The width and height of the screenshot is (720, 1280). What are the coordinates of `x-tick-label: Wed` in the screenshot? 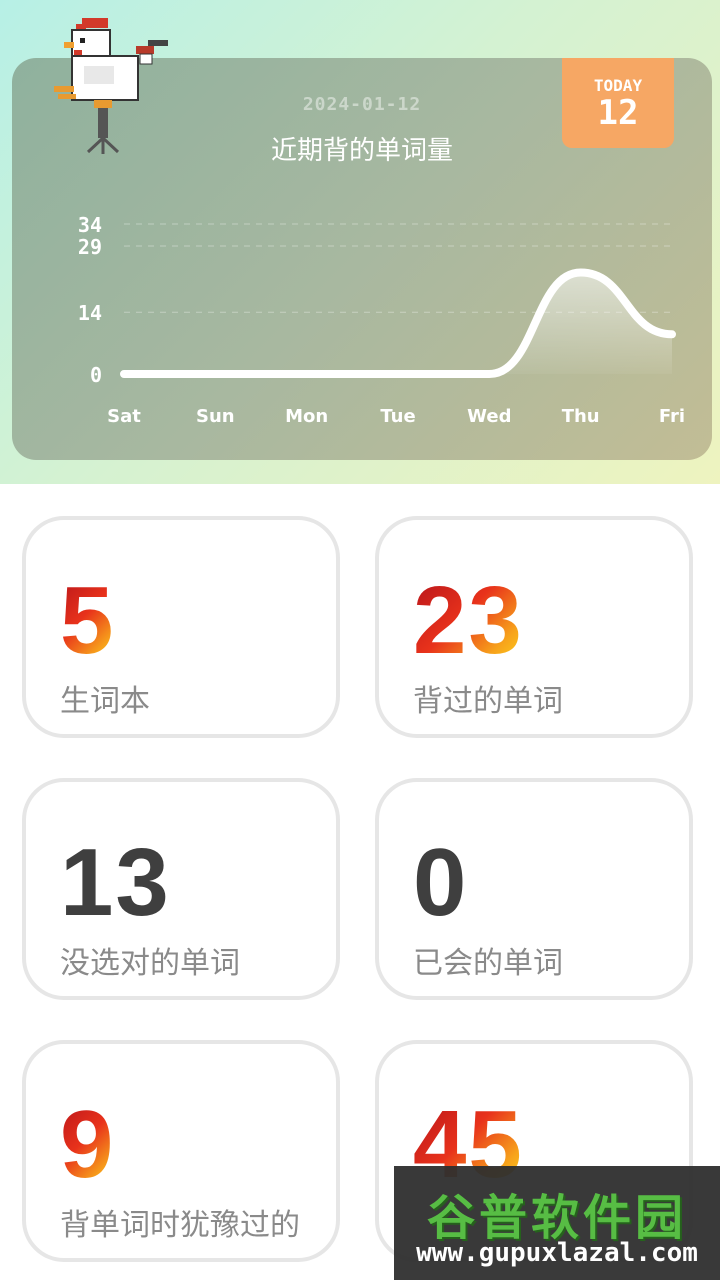 It's located at (489, 416).